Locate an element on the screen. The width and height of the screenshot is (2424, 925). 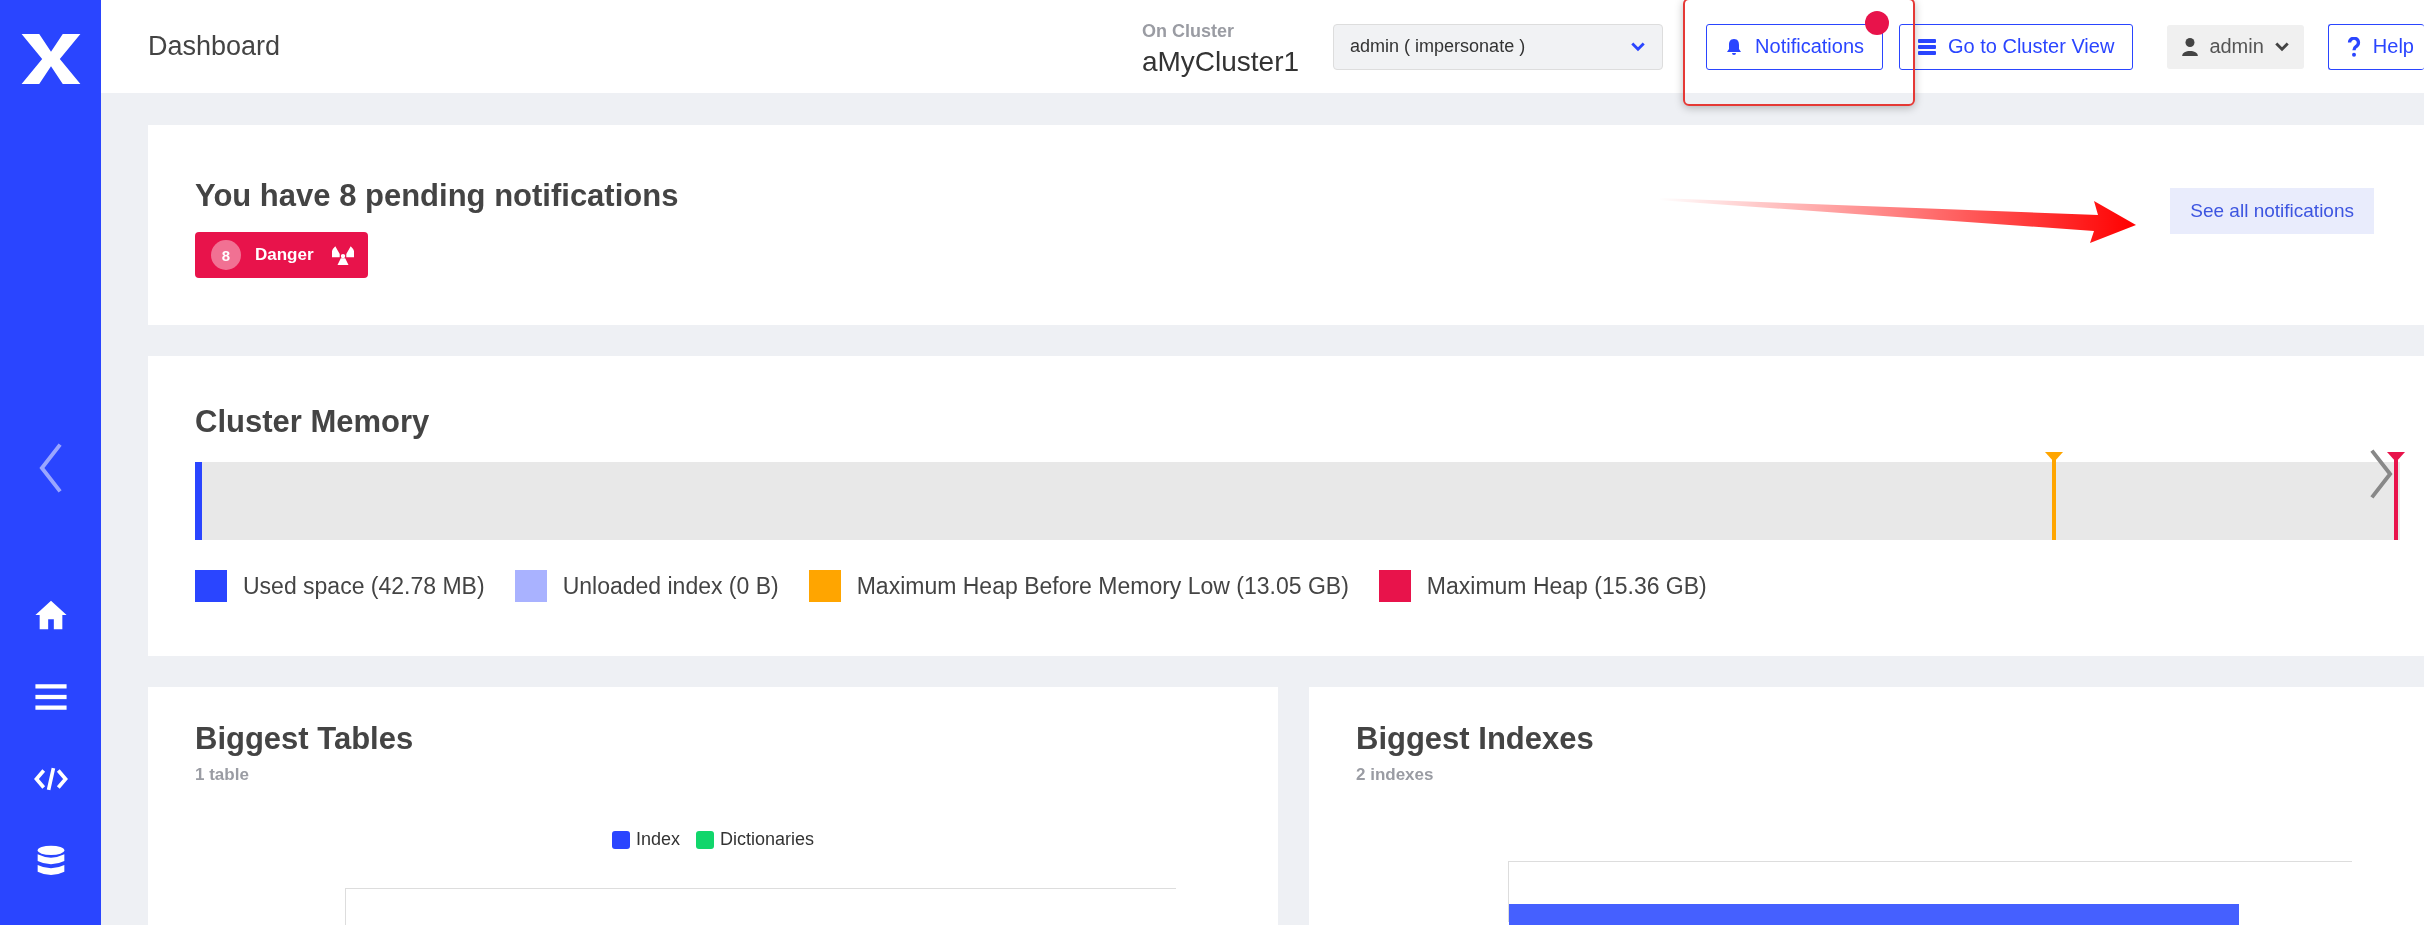
help-button: Help is located at coordinates (2375, 46).